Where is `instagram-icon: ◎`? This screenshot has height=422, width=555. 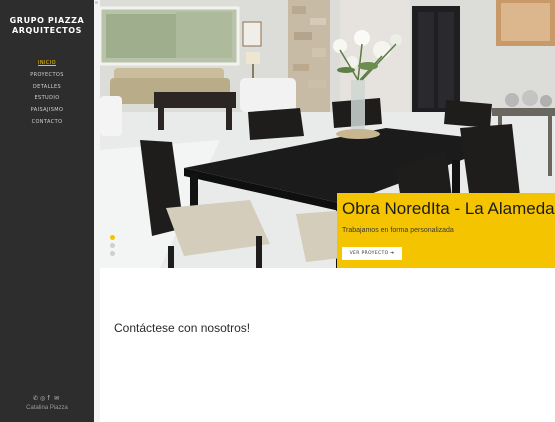
instagram-icon: ◎ is located at coordinates (43, 398).